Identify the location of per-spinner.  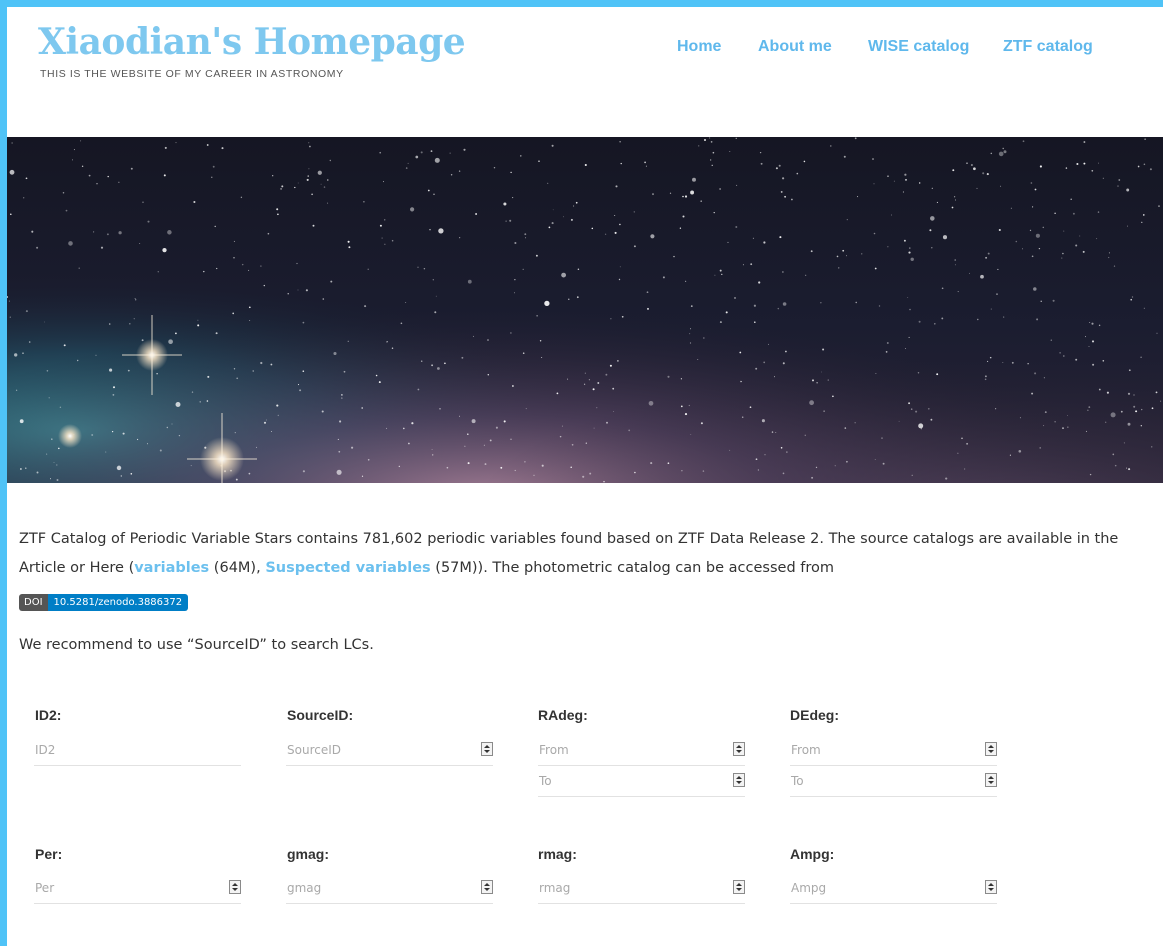
(235, 887).